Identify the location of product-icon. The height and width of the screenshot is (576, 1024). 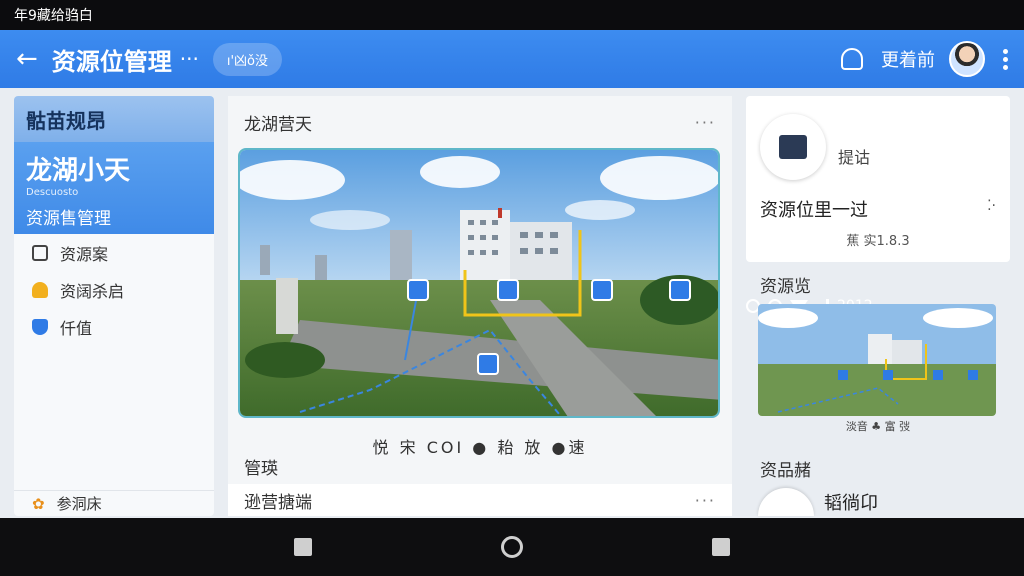
(786, 502).